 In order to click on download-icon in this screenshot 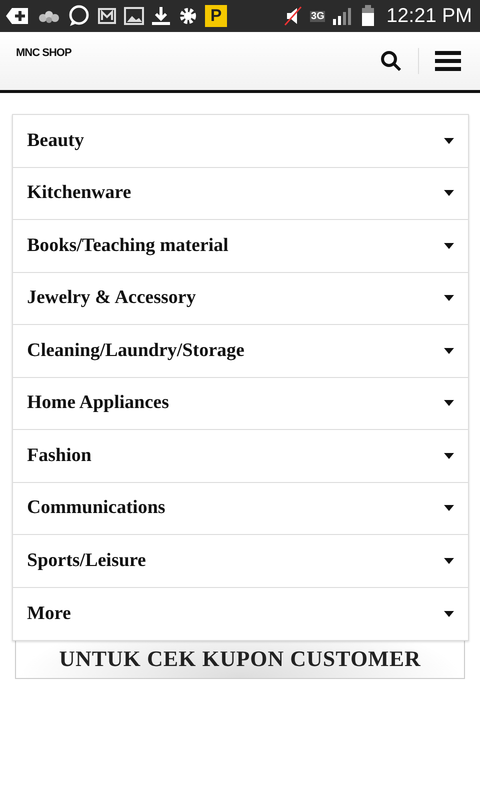, I will do `click(161, 16)`.